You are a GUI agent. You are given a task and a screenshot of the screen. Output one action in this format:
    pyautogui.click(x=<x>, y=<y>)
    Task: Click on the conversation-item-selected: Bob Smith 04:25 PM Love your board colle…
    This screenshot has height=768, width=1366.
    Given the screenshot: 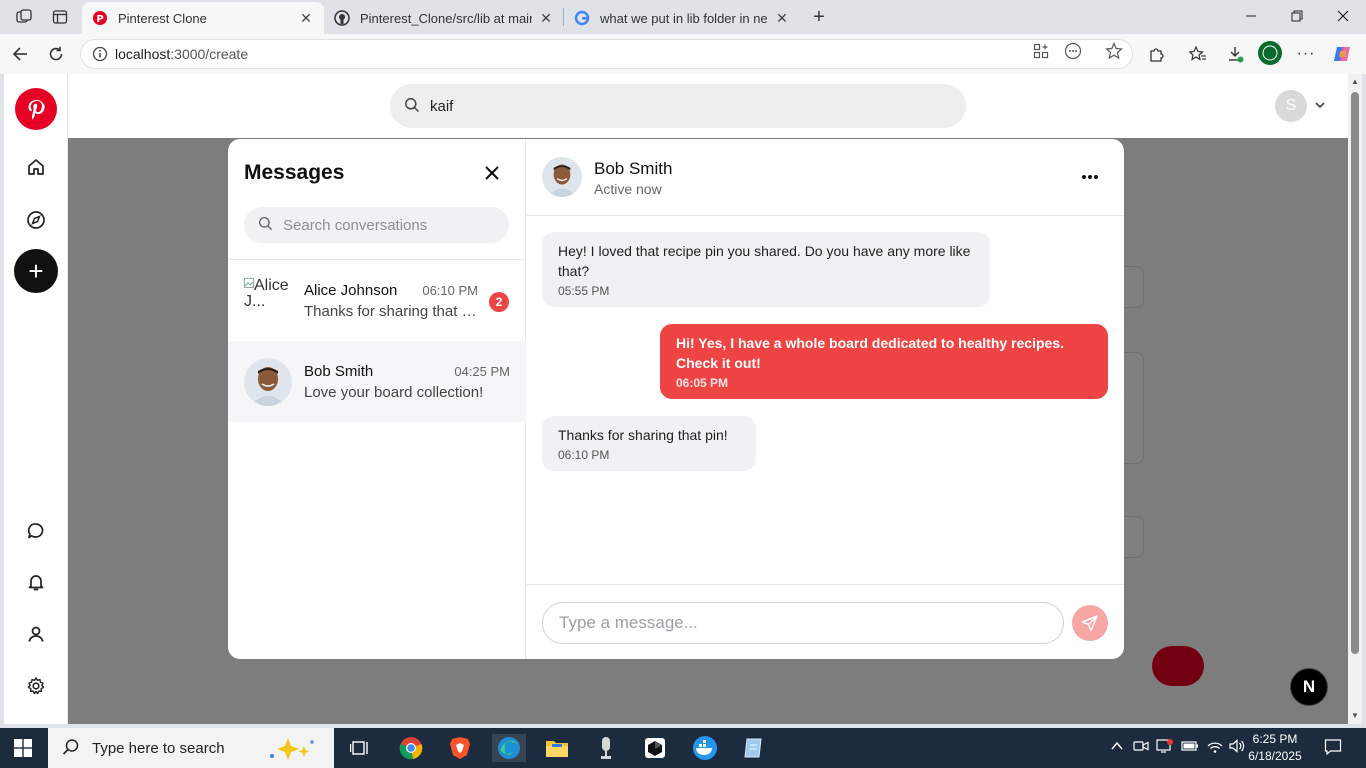 What is the action you would take?
    pyautogui.click(x=377, y=381)
    